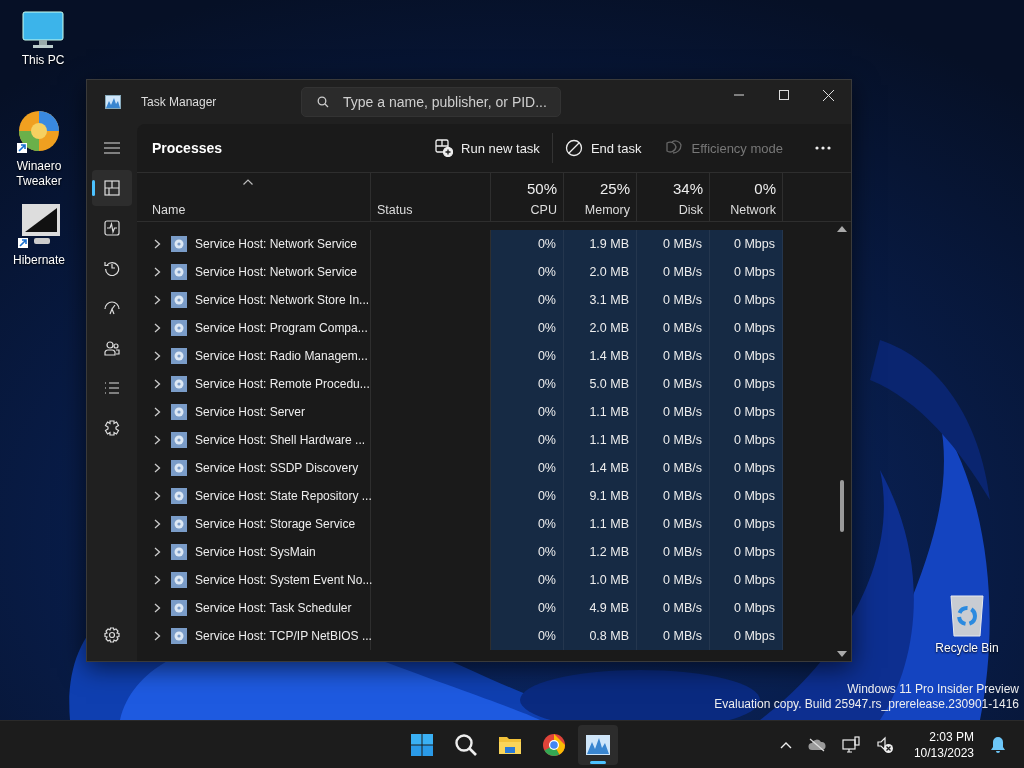  What do you see at coordinates (674, 148) in the screenshot?
I see `leaf-icon` at bounding box center [674, 148].